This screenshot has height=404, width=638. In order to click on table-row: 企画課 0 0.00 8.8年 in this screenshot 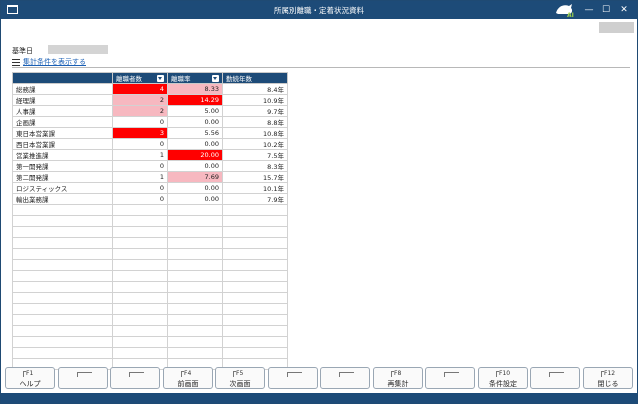, I will do `click(150, 122)`.